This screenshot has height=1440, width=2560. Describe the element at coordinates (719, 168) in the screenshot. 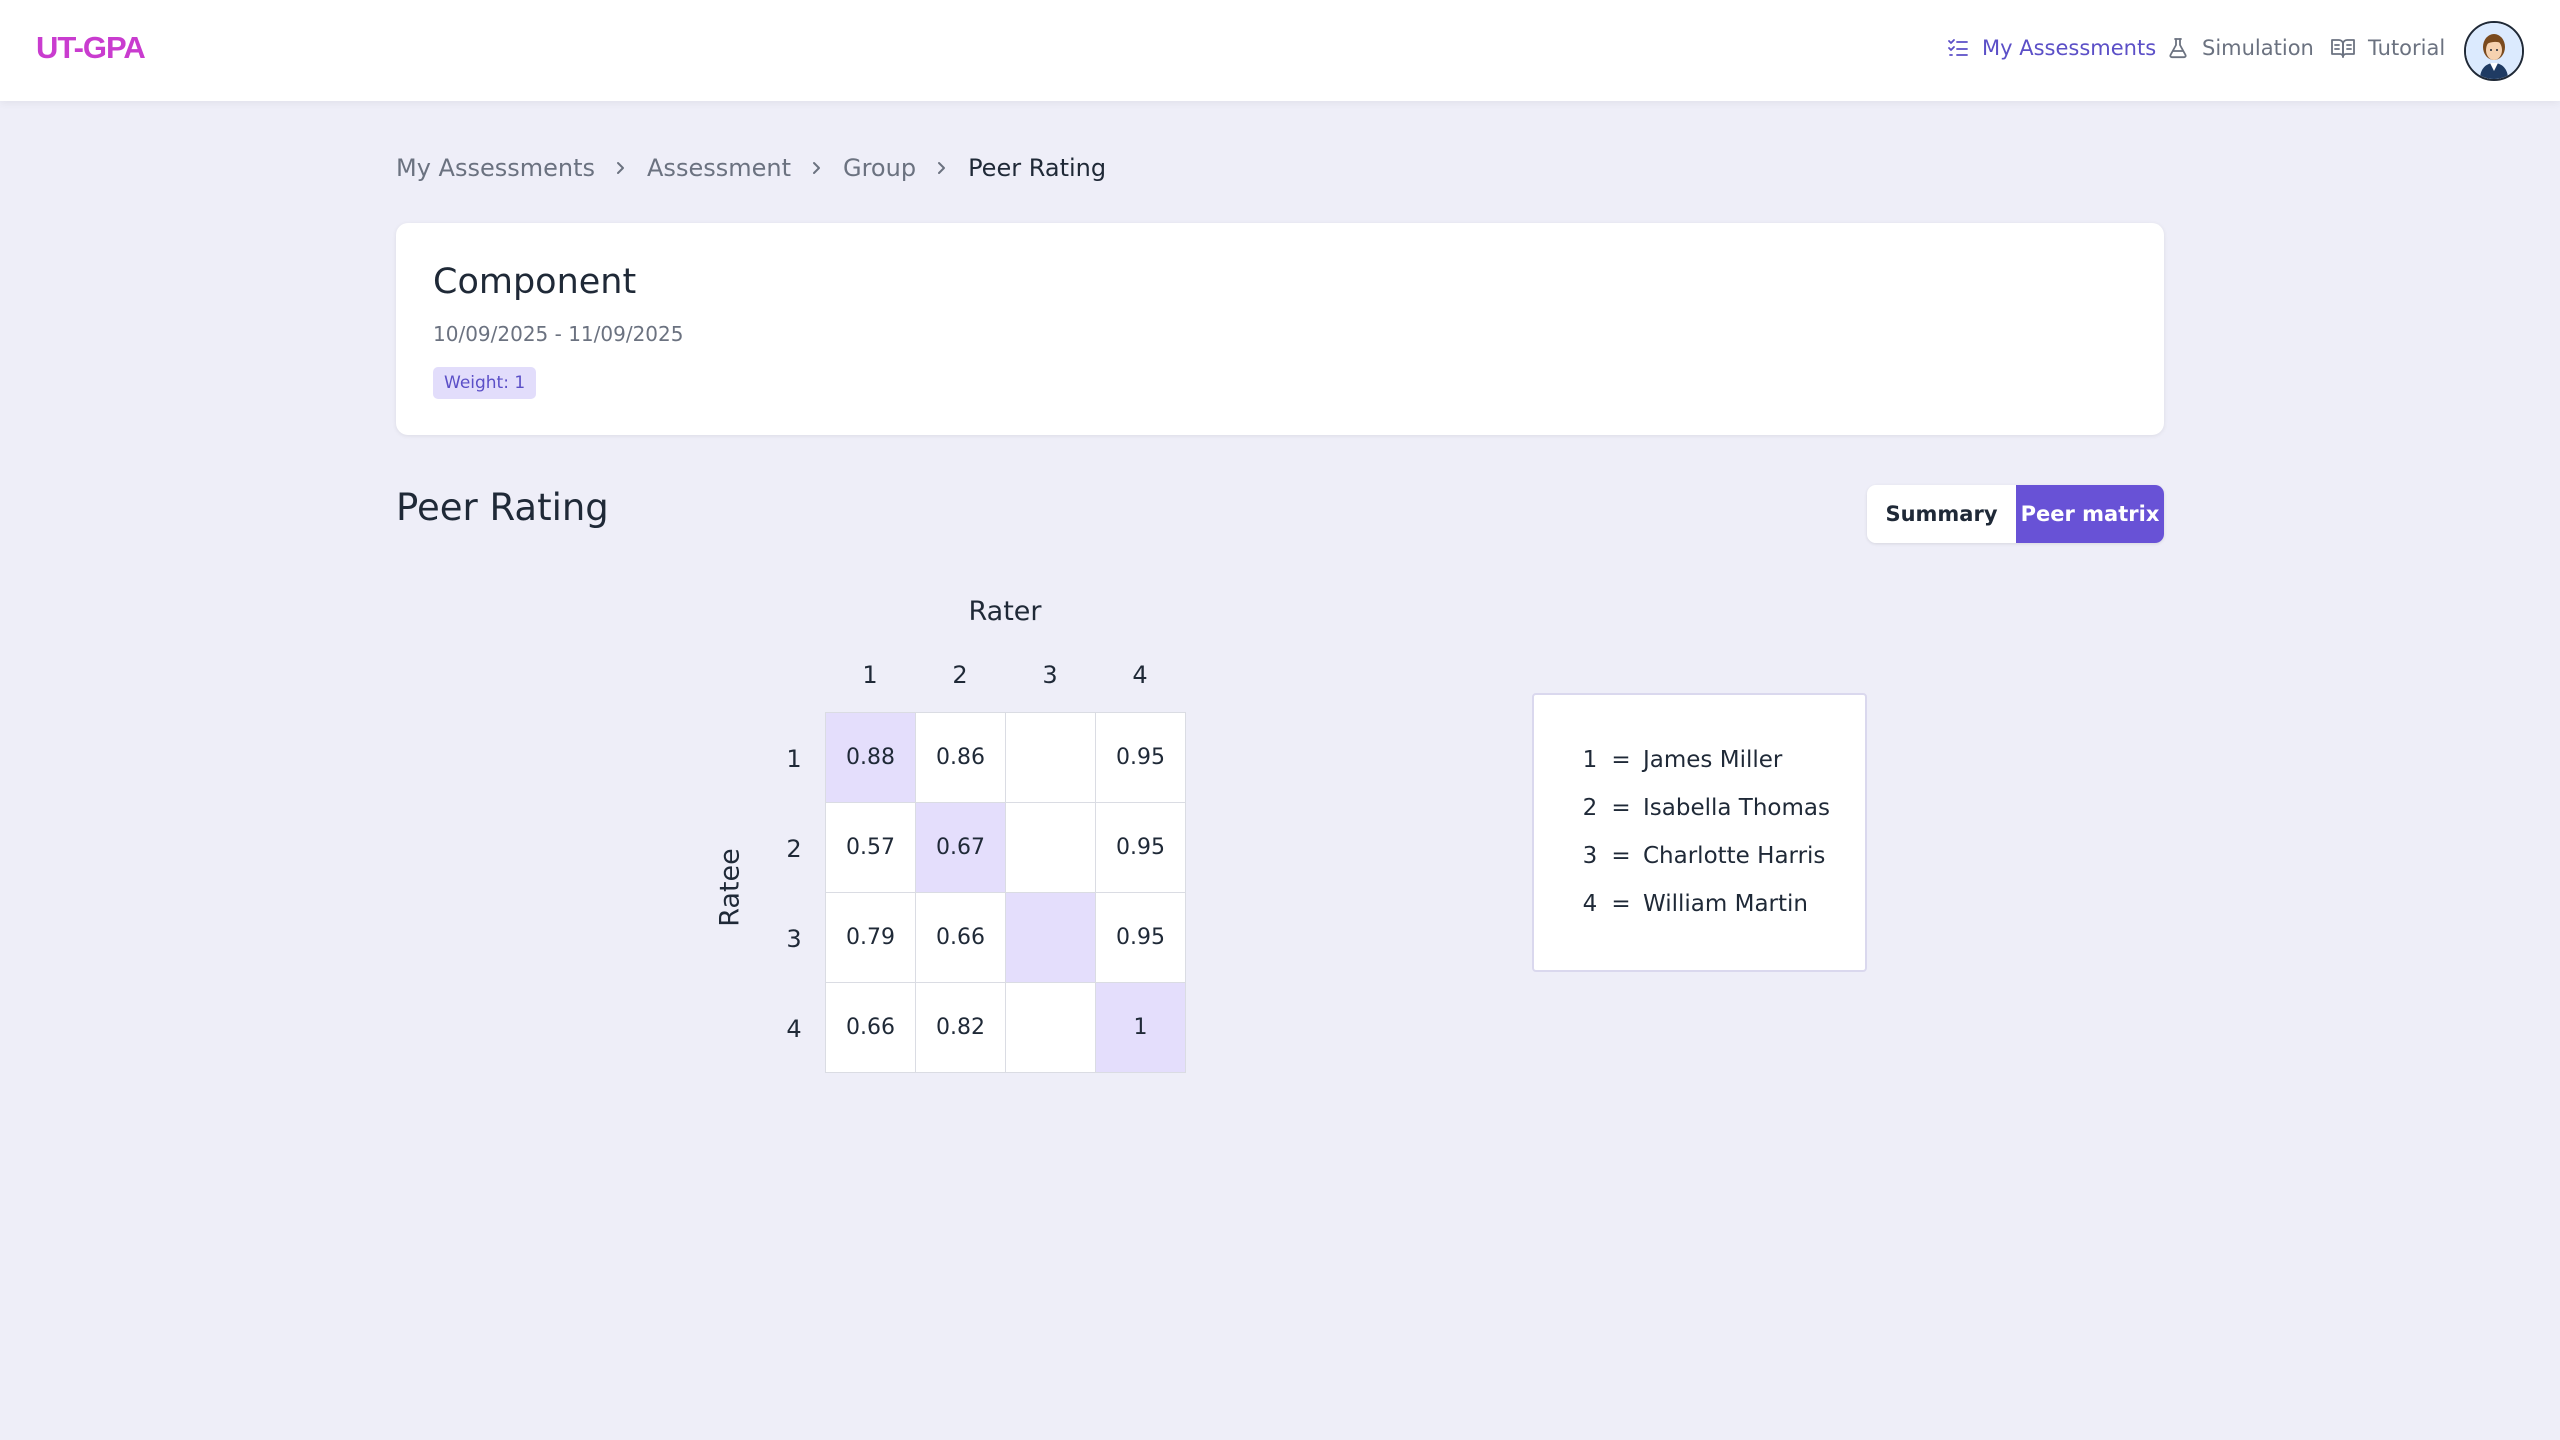

I see `breadcrumb-assessment: Assessment` at that location.